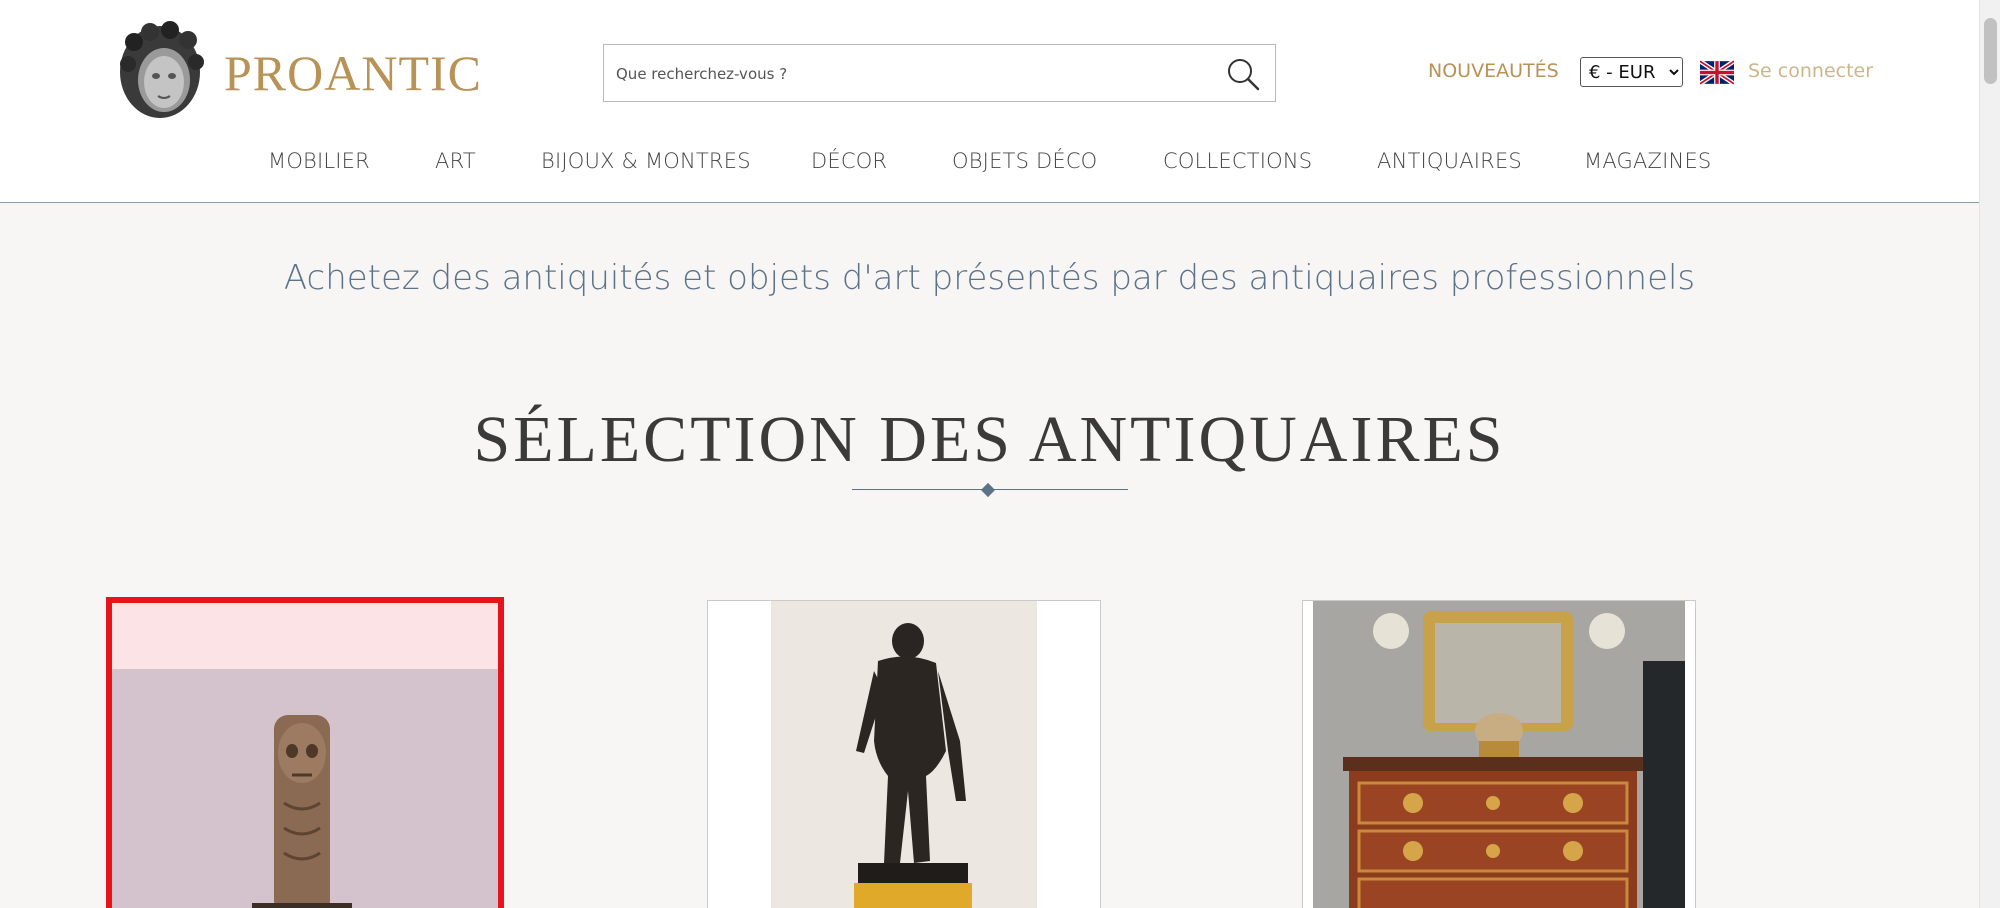  What do you see at coordinates (1717, 72) in the screenshot?
I see `uk-flag-icon` at bounding box center [1717, 72].